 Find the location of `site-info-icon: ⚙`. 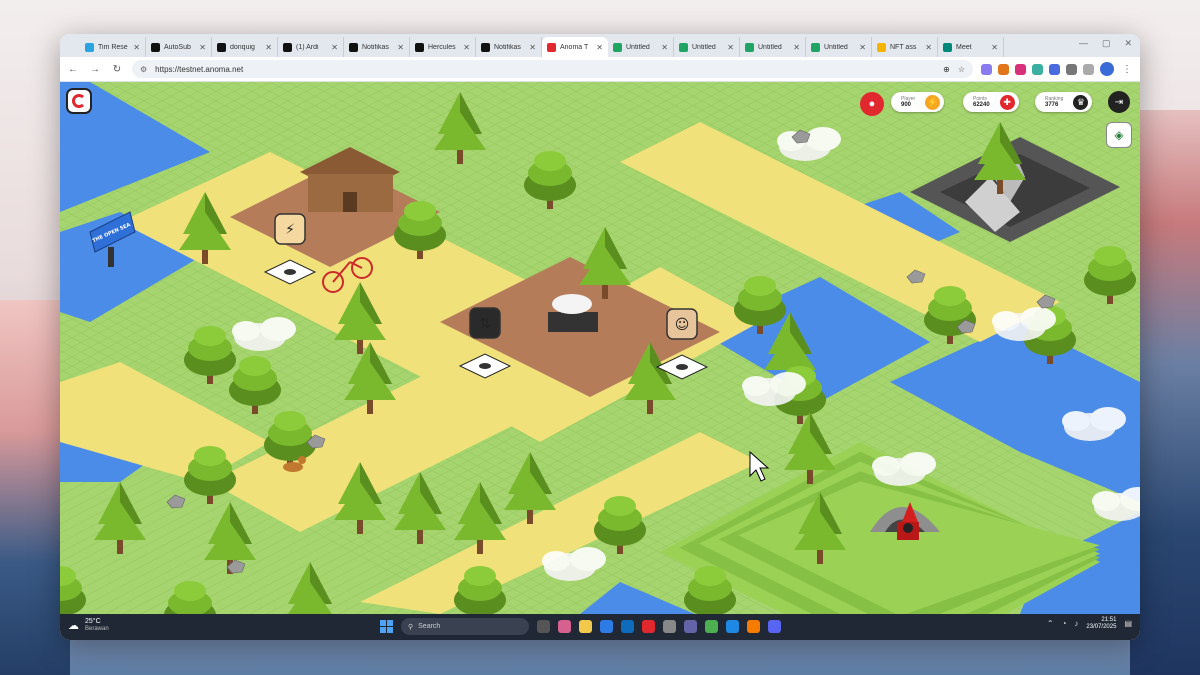

site-info-icon: ⚙ is located at coordinates (143, 69).